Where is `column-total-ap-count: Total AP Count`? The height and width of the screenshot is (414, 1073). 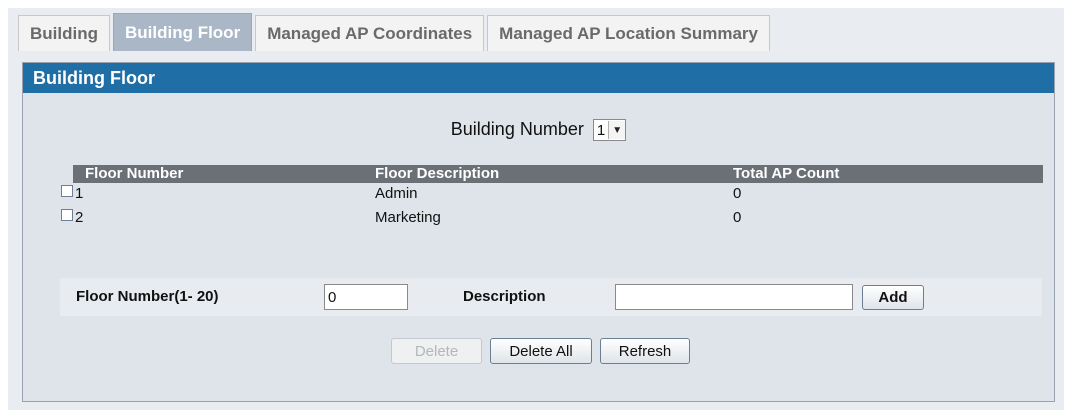 column-total-ap-count: Total AP Count is located at coordinates (786, 173).